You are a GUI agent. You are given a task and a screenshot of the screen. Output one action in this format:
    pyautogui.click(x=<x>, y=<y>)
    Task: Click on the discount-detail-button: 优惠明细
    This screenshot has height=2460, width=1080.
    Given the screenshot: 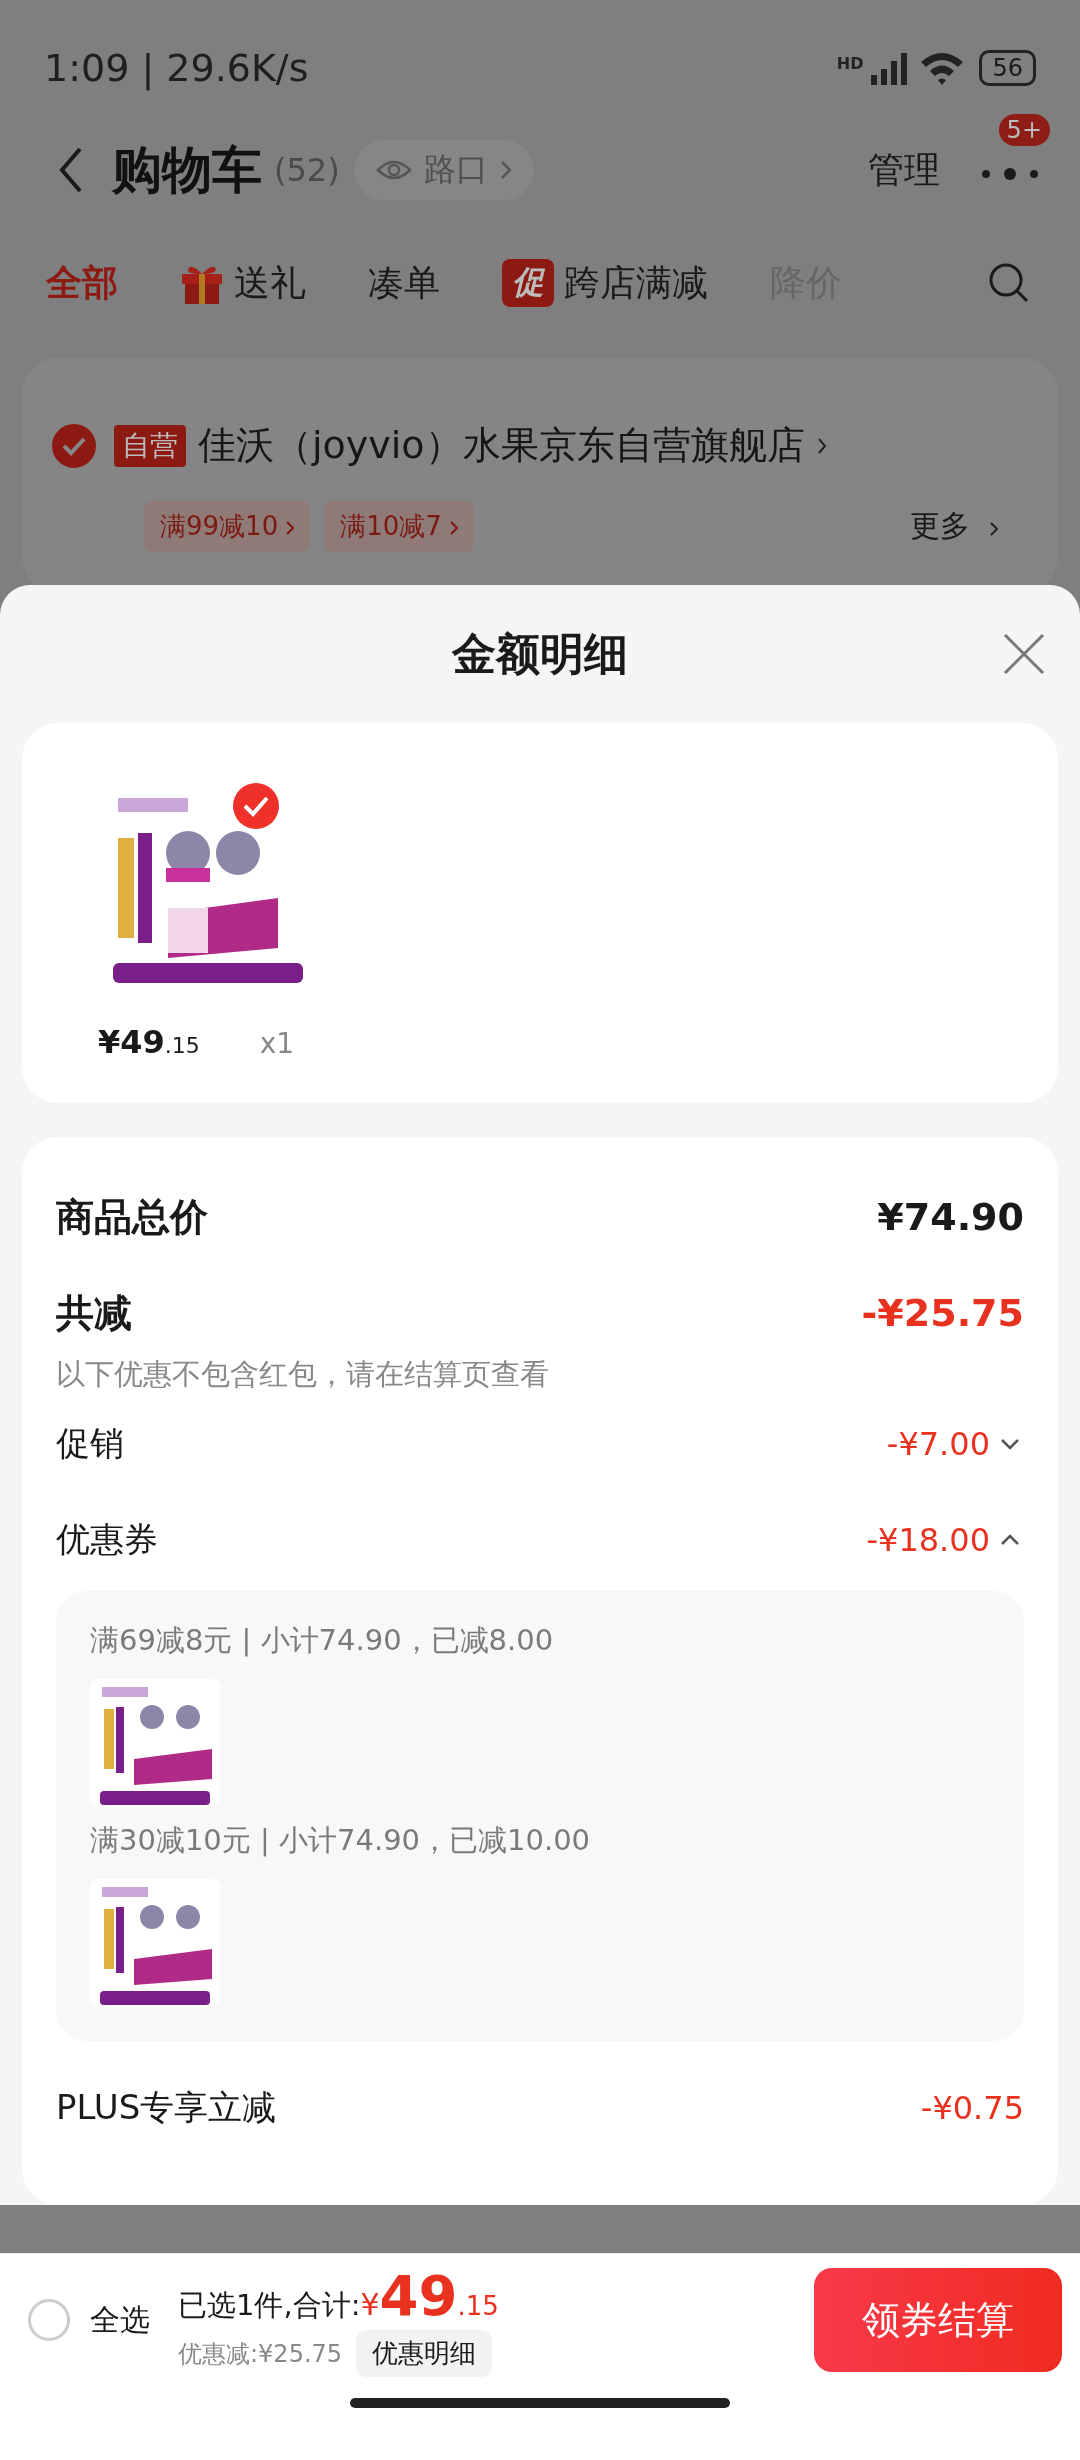 What is the action you would take?
    pyautogui.click(x=424, y=2353)
    